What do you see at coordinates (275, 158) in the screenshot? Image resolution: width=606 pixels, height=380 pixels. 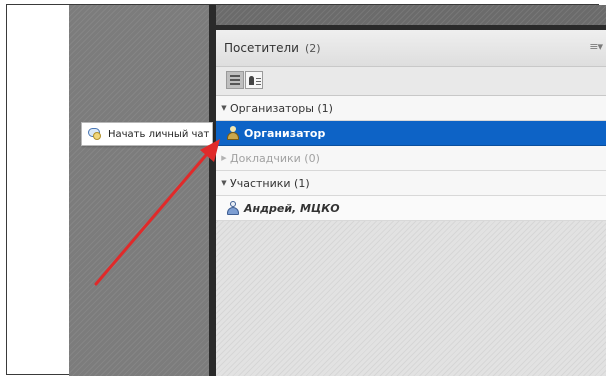 I see `group-label: Докладчики (0)` at bounding box center [275, 158].